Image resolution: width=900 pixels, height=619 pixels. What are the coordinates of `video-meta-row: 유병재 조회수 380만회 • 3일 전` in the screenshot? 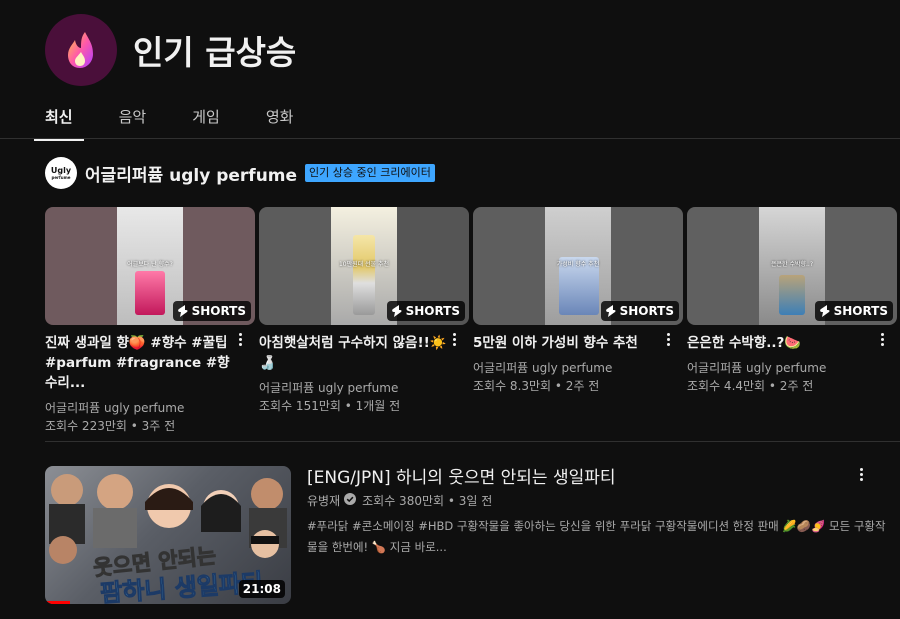 It's located at (399, 500).